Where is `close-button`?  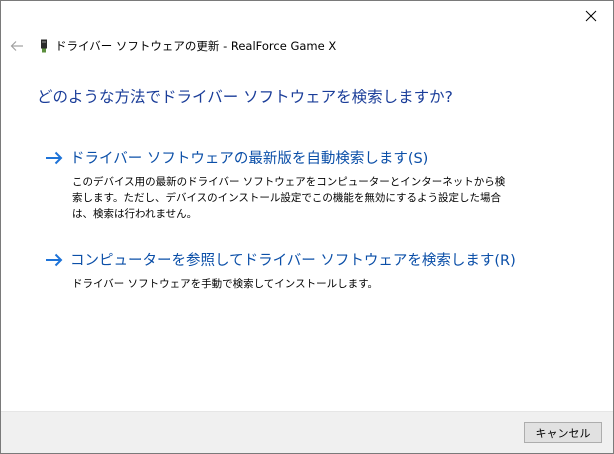
close-button is located at coordinates (591, 16).